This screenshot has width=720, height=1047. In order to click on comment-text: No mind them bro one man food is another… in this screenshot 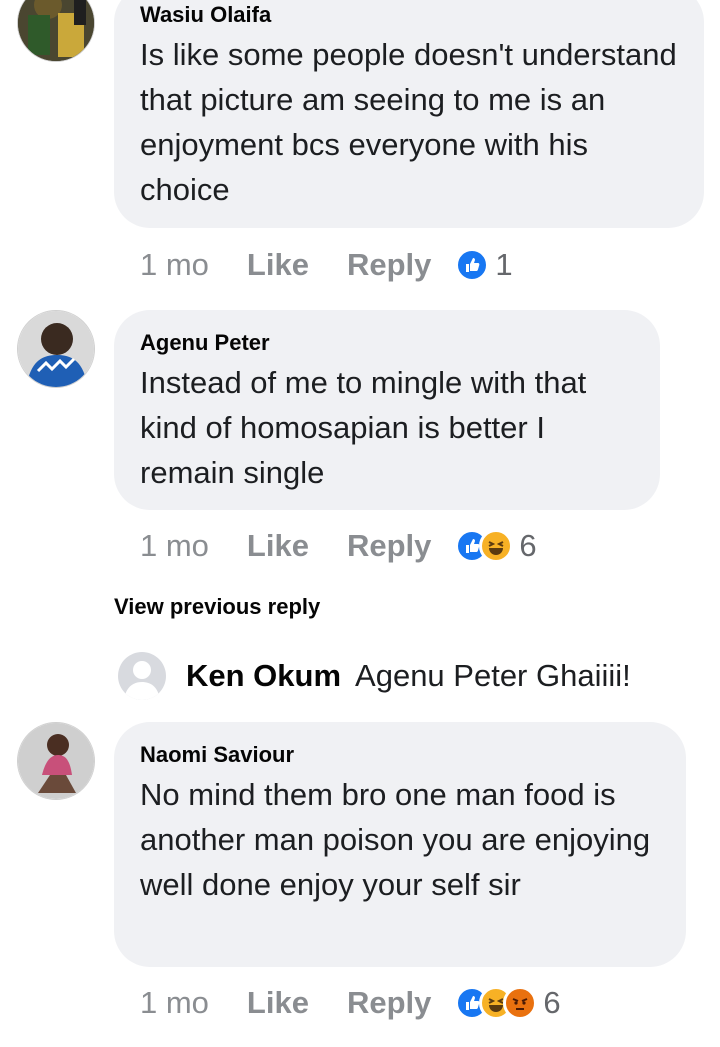, I will do `click(395, 839)`.